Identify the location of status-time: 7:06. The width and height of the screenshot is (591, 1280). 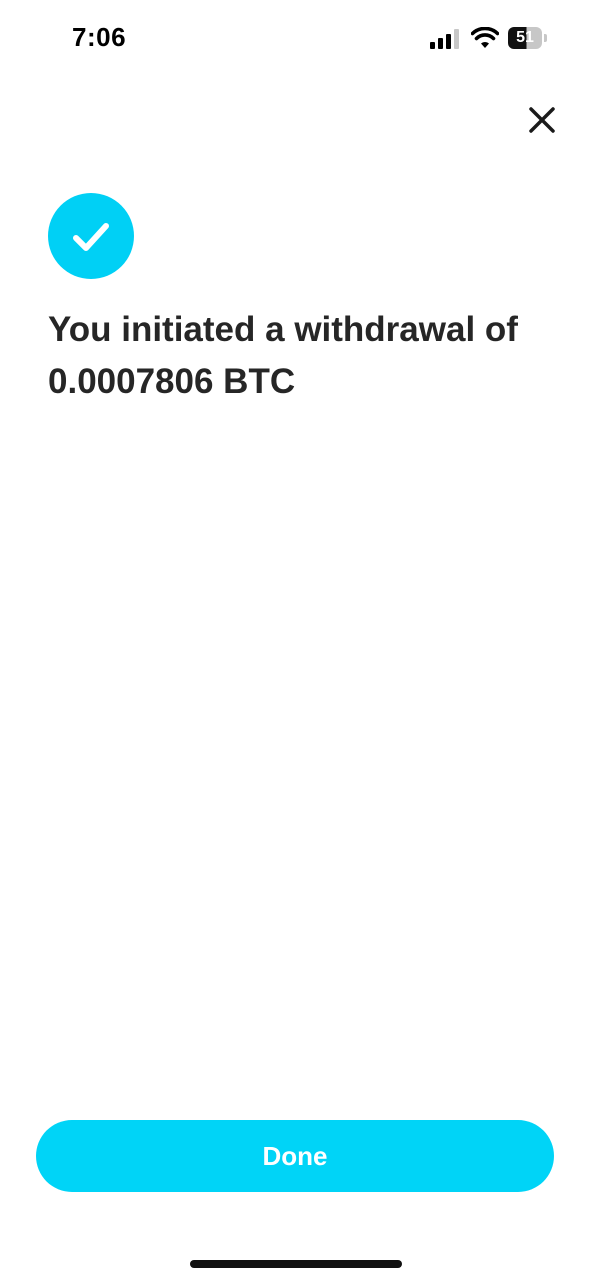
(99, 37).